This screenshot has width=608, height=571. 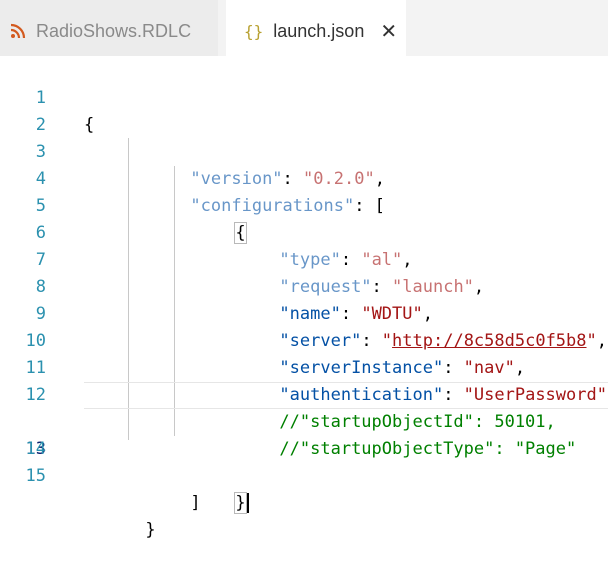 What do you see at coordinates (388, 31) in the screenshot?
I see `close-icon: ✕` at bounding box center [388, 31].